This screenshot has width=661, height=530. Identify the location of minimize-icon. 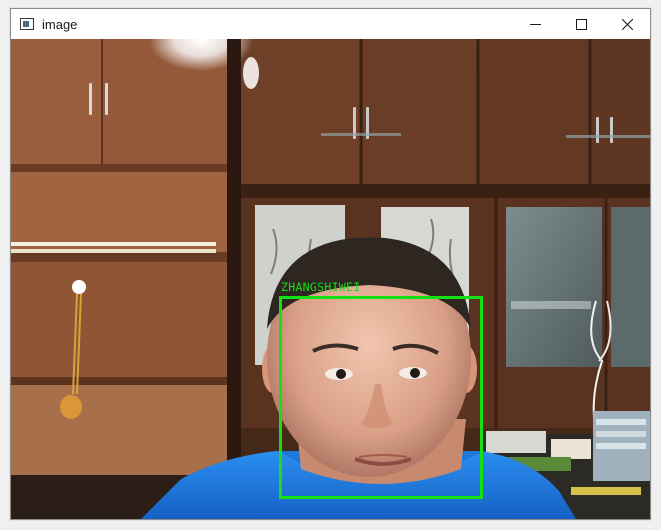
(535, 24).